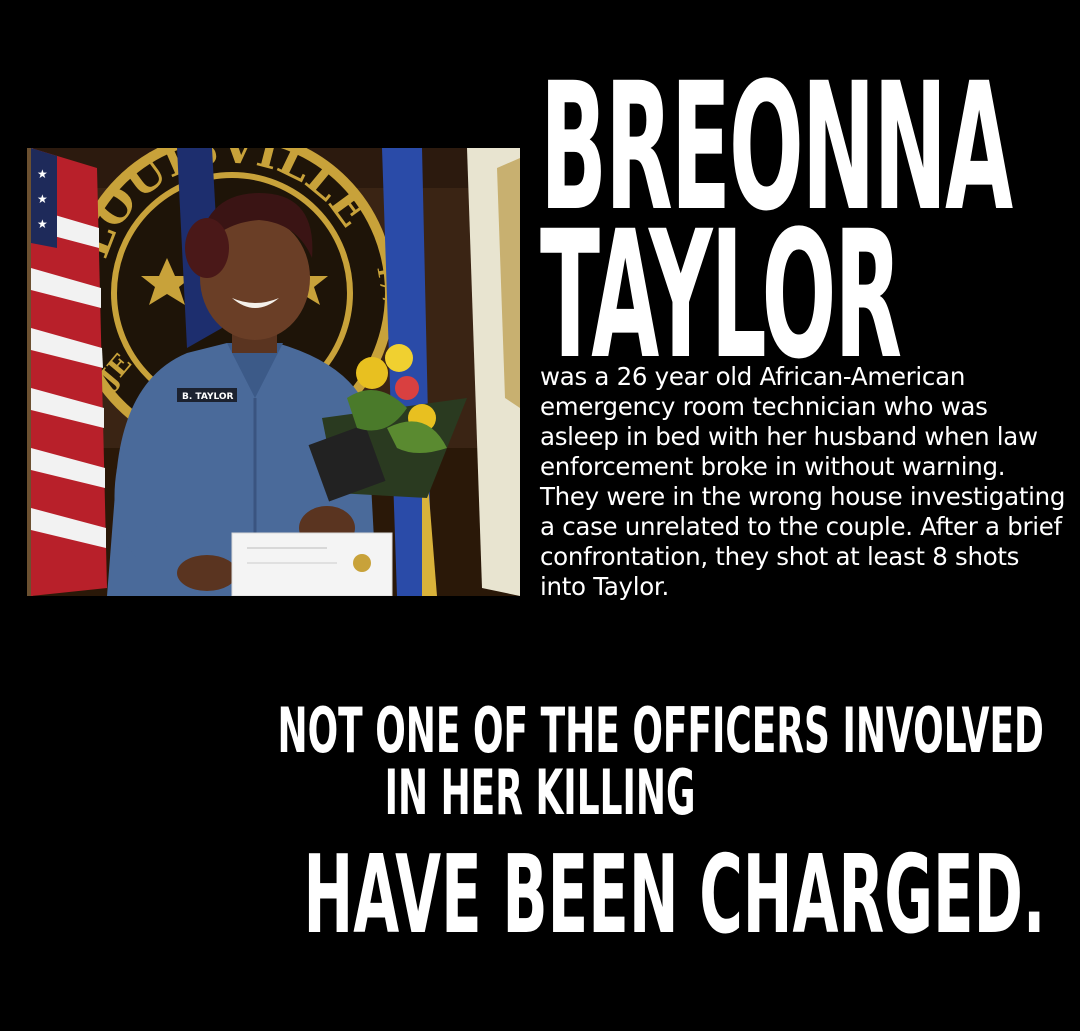 This screenshot has height=1031, width=1080. What do you see at coordinates (312, 564) in the screenshot?
I see `certificate` at bounding box center [312, 564].